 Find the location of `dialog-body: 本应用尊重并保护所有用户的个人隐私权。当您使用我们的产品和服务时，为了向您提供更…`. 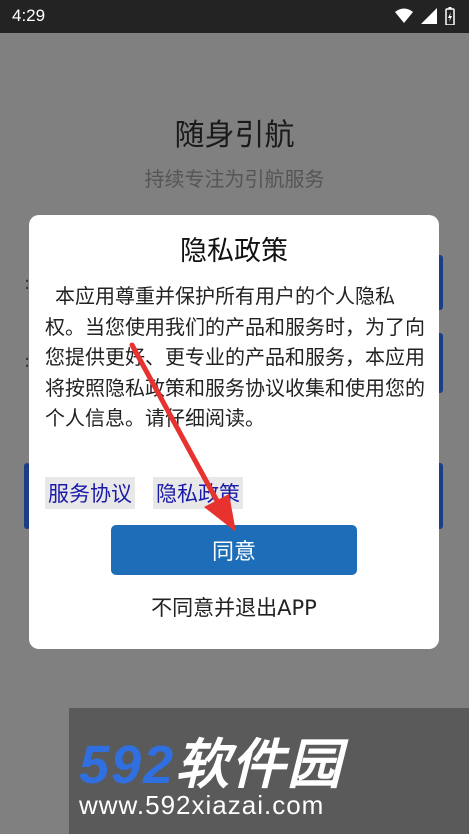

dialog-body: 本应用尊重并保护所有用户的个人隐私权。当您使用我们的产品和服务时，为了向您提供更… is located at coordinates (235, 357).